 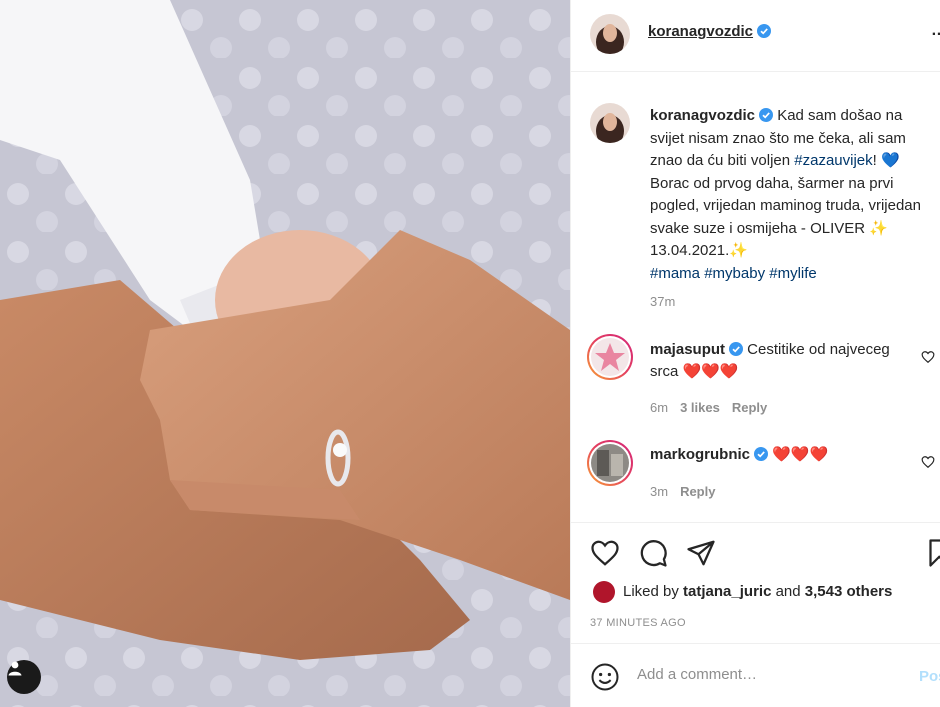 I want to click on comment-likes: 3 likes, so click(x=700, y=407).